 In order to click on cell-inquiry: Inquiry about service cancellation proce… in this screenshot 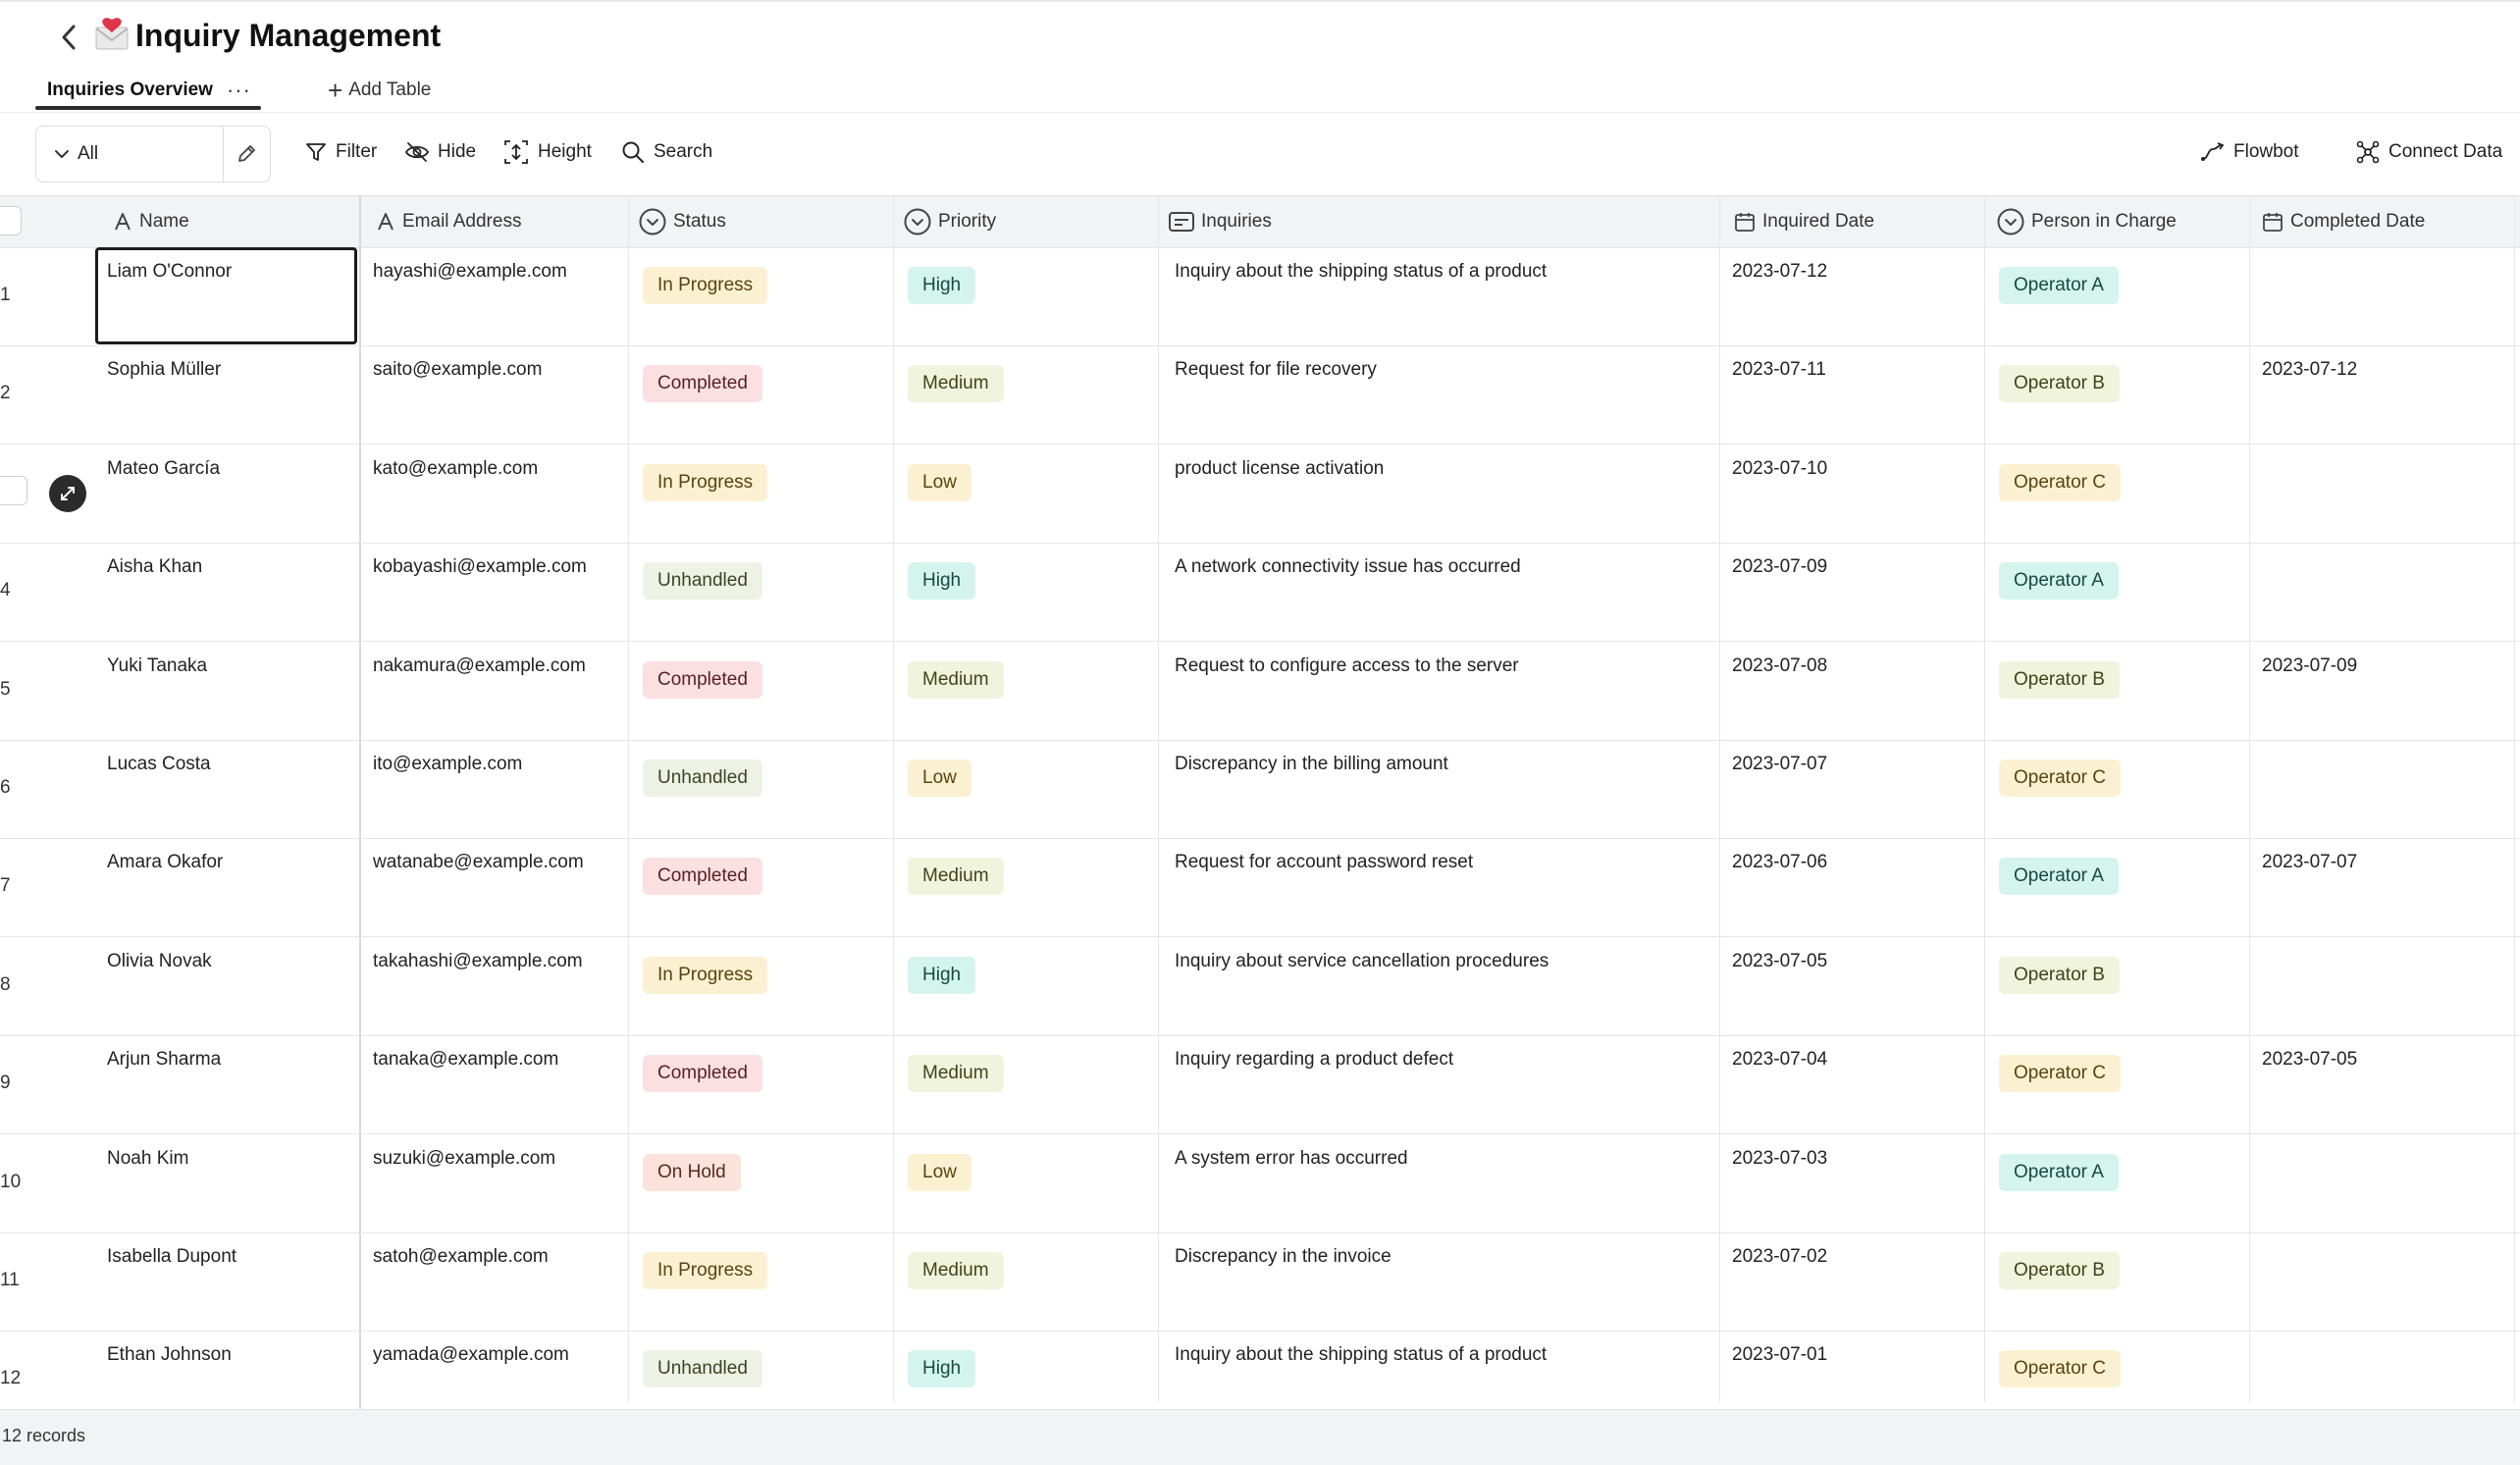, I will do `click(1439, 986)`.